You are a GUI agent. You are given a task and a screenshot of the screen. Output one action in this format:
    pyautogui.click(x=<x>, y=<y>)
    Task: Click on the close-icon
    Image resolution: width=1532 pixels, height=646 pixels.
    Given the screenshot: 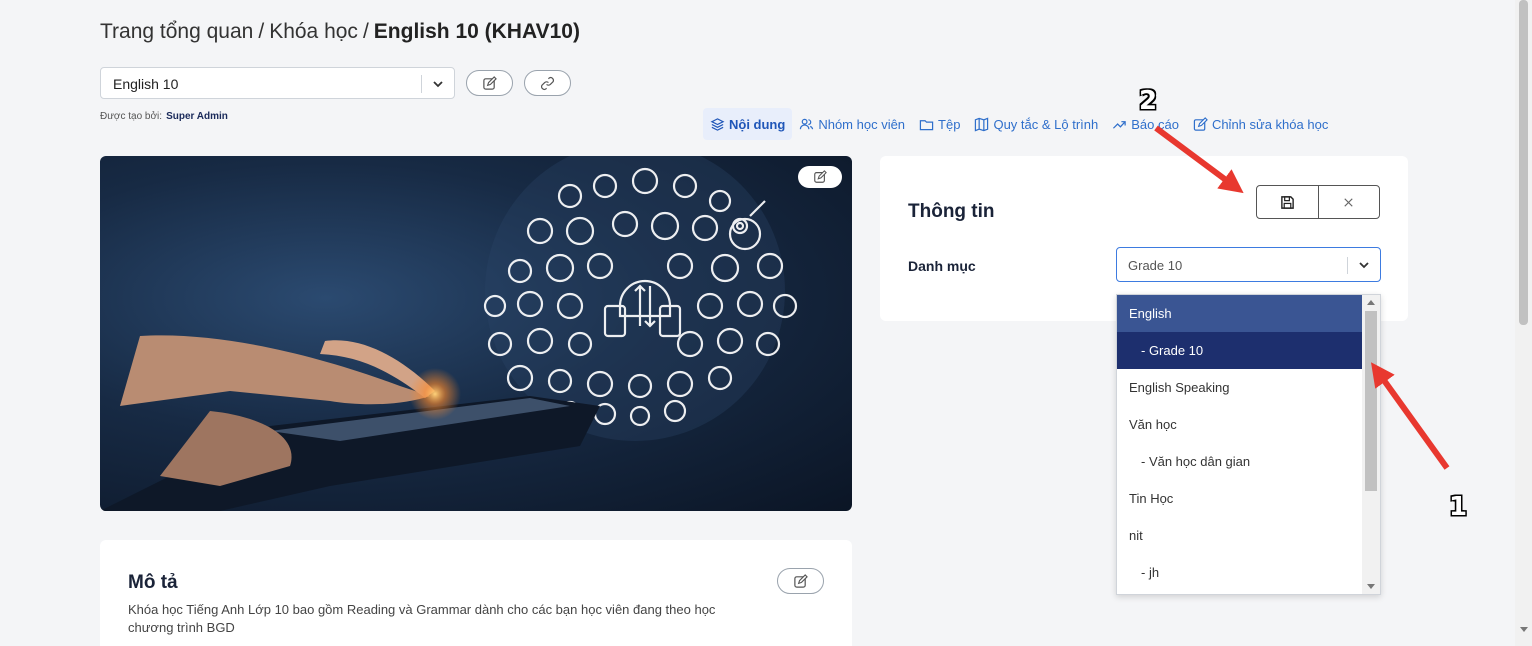 What is the action you would take?
    pyautogui.click(x=1348, y=202)
    